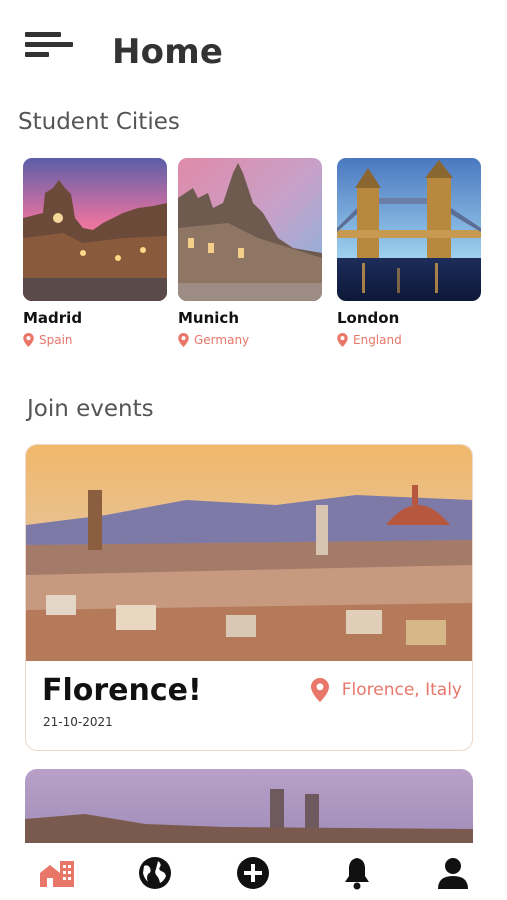  What do you see at coordinates (251, 340) in the screenshot?
I see `city-country: Germany` at bounding box center [251, 340].